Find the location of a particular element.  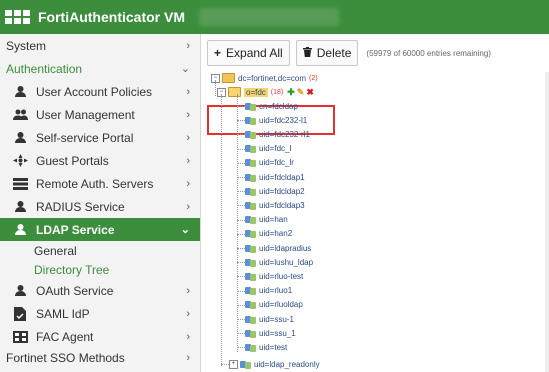

tree-node-label: dc=fortinet,dc=com is located at coordinates (272, 78).